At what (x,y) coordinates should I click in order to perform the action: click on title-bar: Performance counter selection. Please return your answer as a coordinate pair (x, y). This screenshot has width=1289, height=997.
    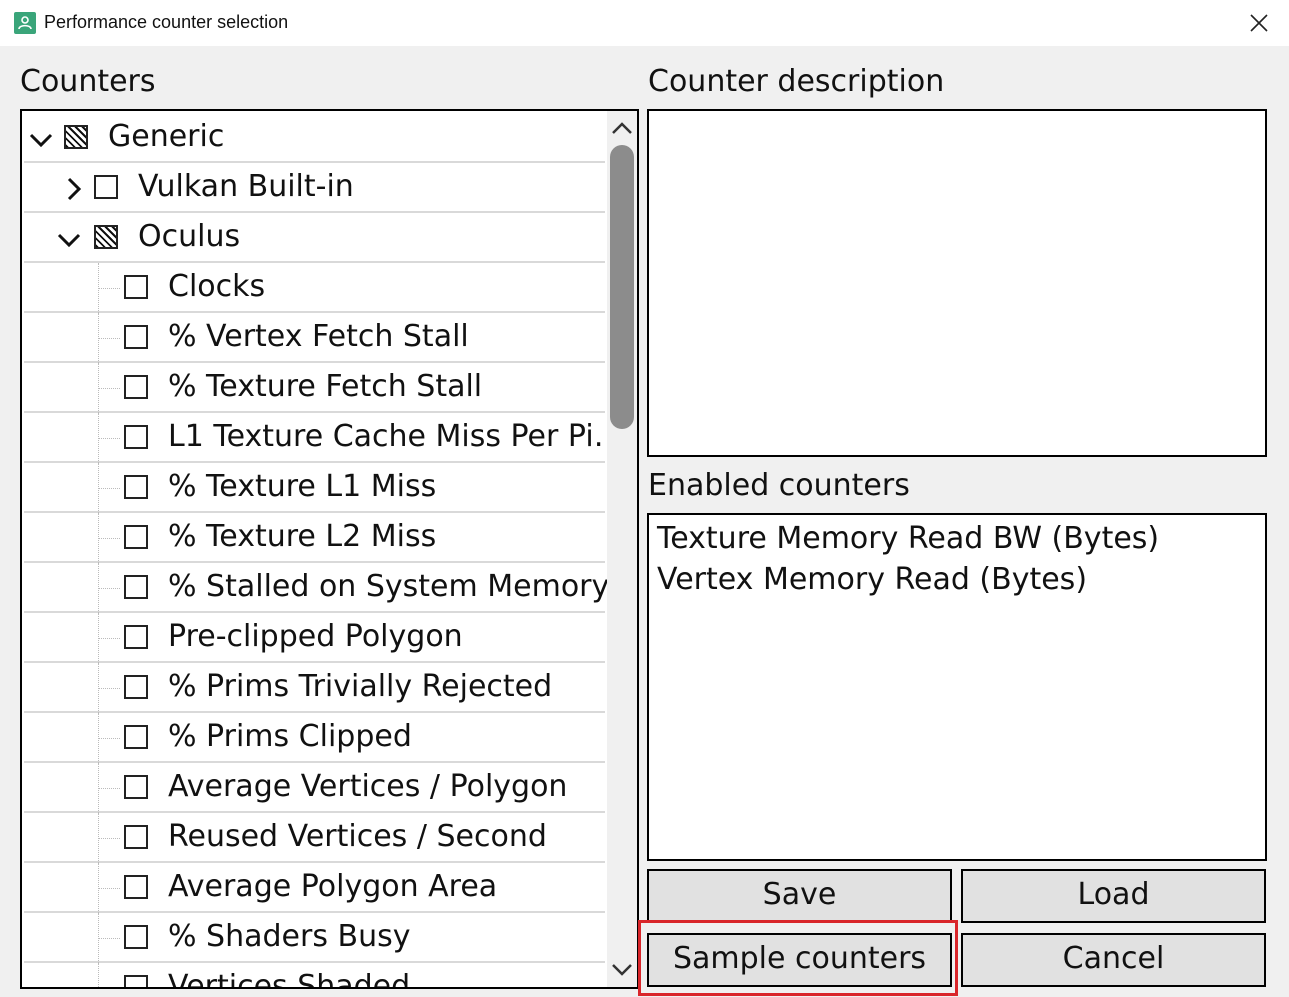
    Looking at the image, I should click on (644, 23).